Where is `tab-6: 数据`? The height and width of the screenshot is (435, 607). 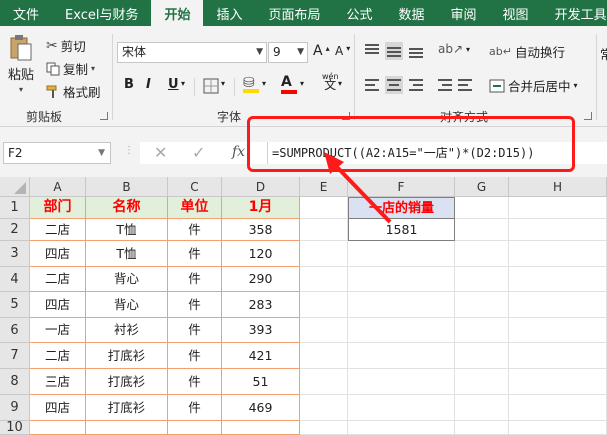 tab-6: 数据 is located at coordinates (412, 13).